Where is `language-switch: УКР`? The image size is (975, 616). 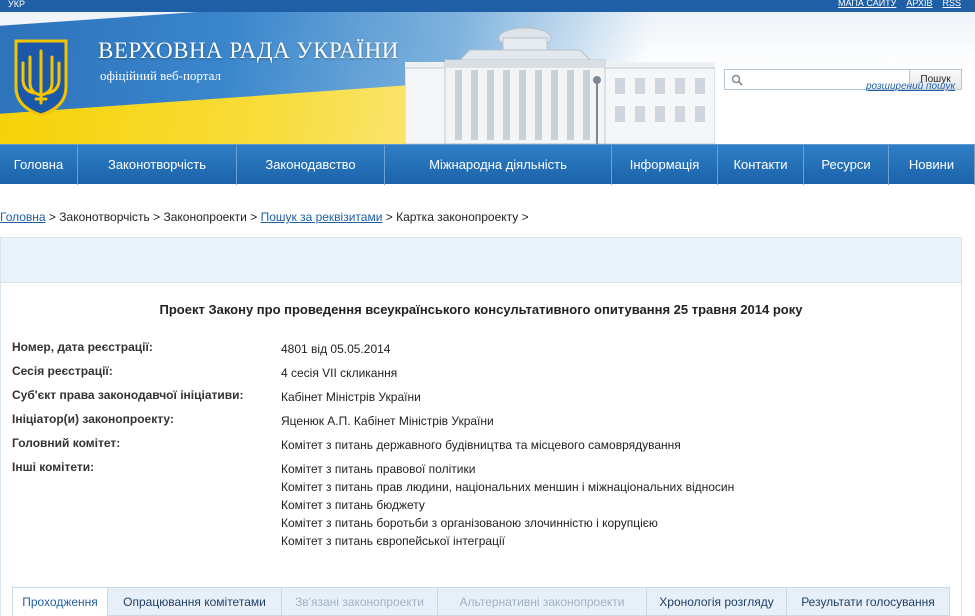
language-switch: УКР is located at coordinates (16, 4).